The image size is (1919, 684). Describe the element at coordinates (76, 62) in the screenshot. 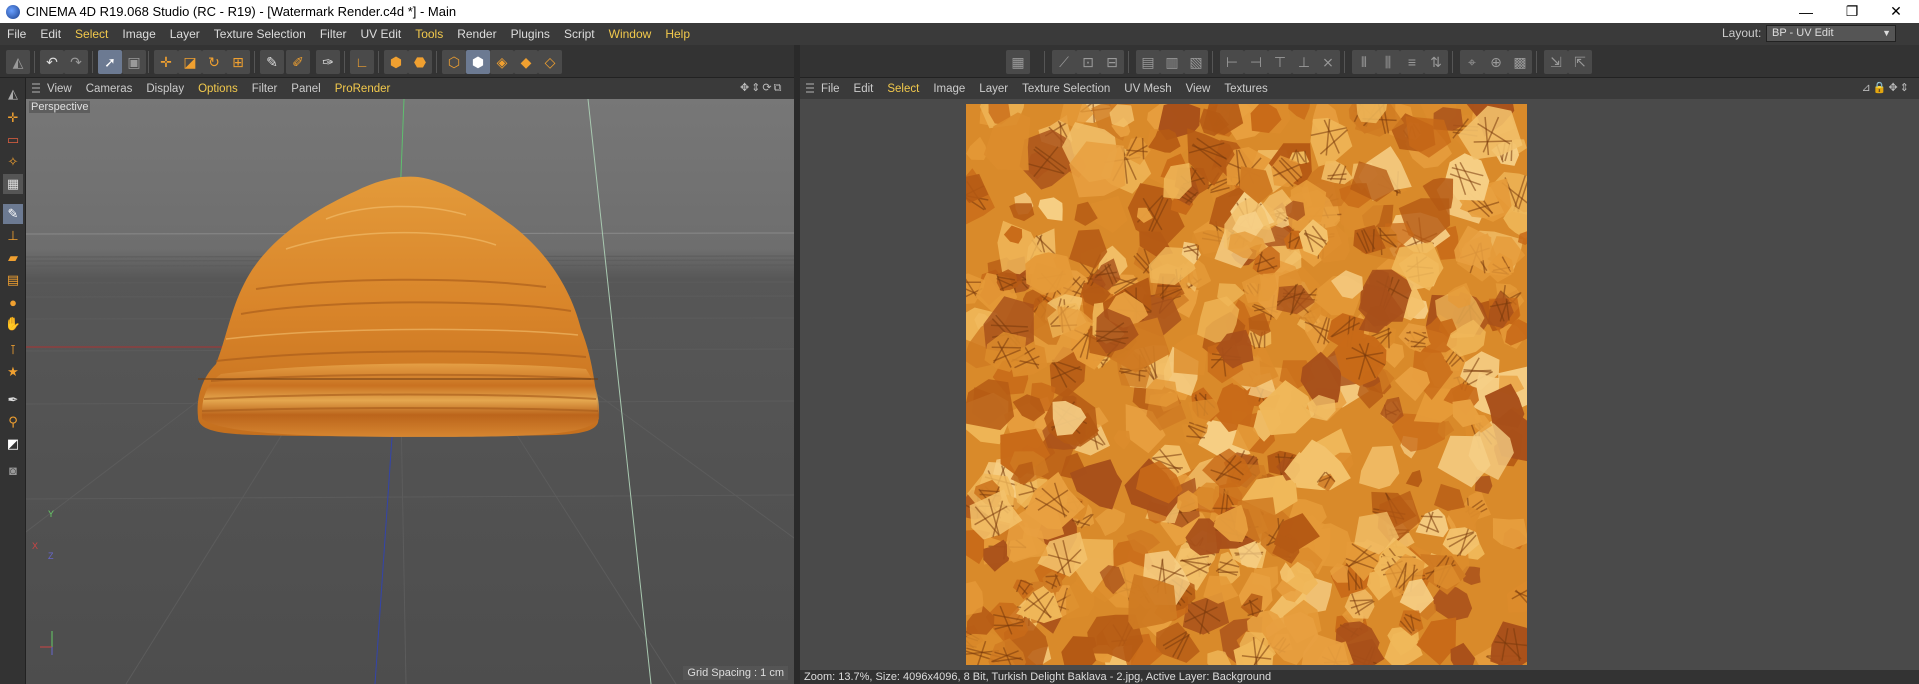

I see `redo-icon: ↷` at that location.